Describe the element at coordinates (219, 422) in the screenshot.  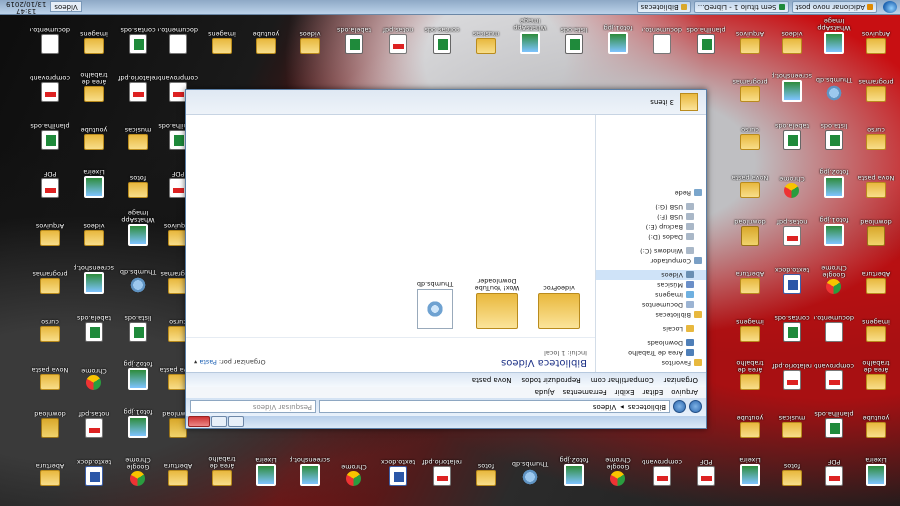
I see `maximize-button` at that location.